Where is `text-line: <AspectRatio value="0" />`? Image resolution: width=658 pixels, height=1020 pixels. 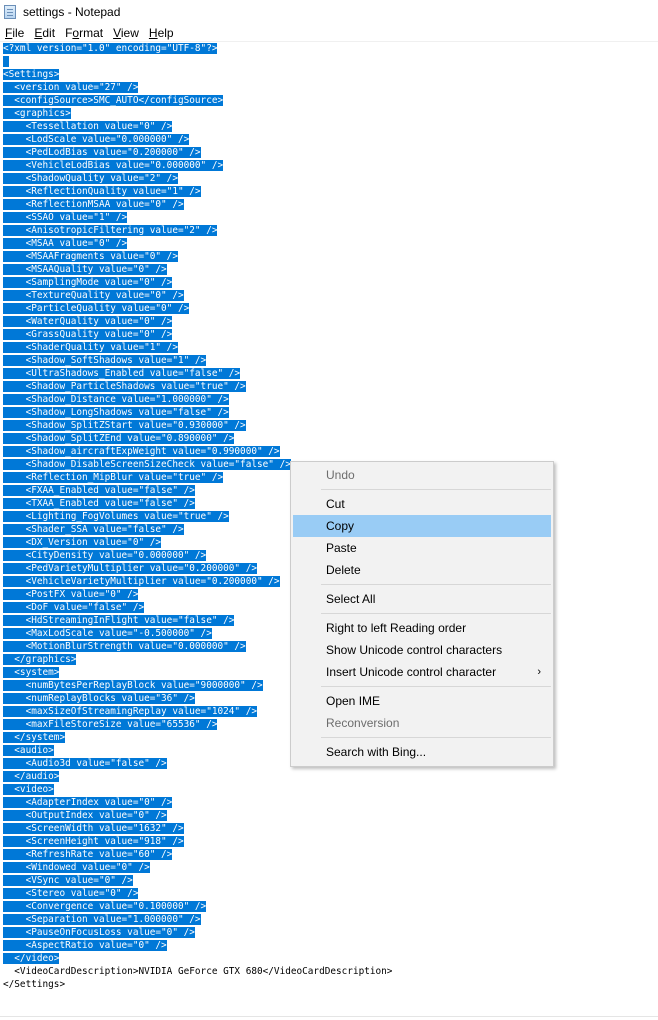 text-line: <AspectRatio value="0" /> is located at coordinates (85, 945).